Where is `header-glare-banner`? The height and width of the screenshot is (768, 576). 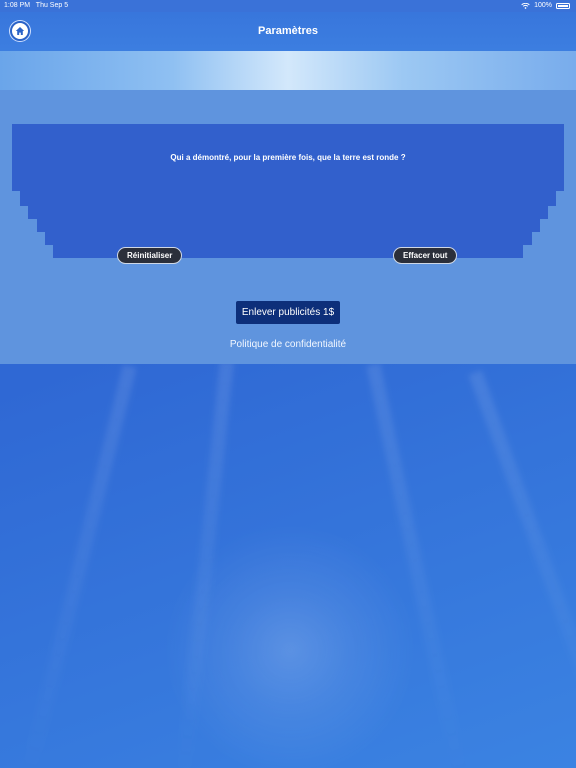
header-glare-banner is located at coordinates (288, 70).